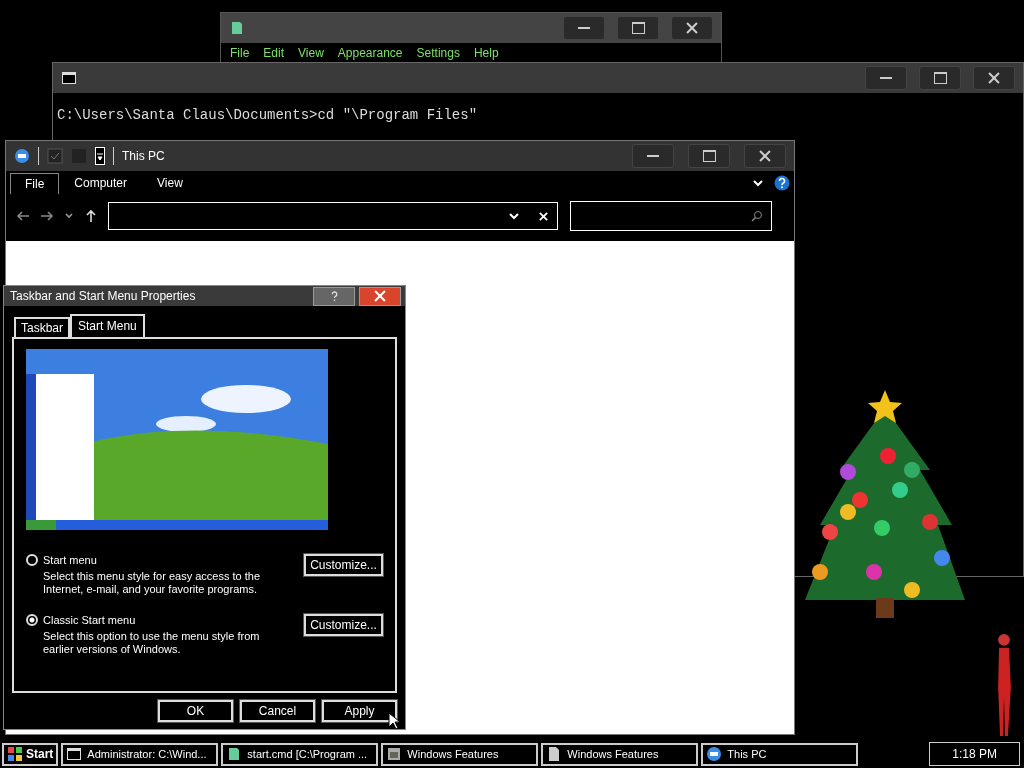  I want to click on properties-icon, so click(55, 156).